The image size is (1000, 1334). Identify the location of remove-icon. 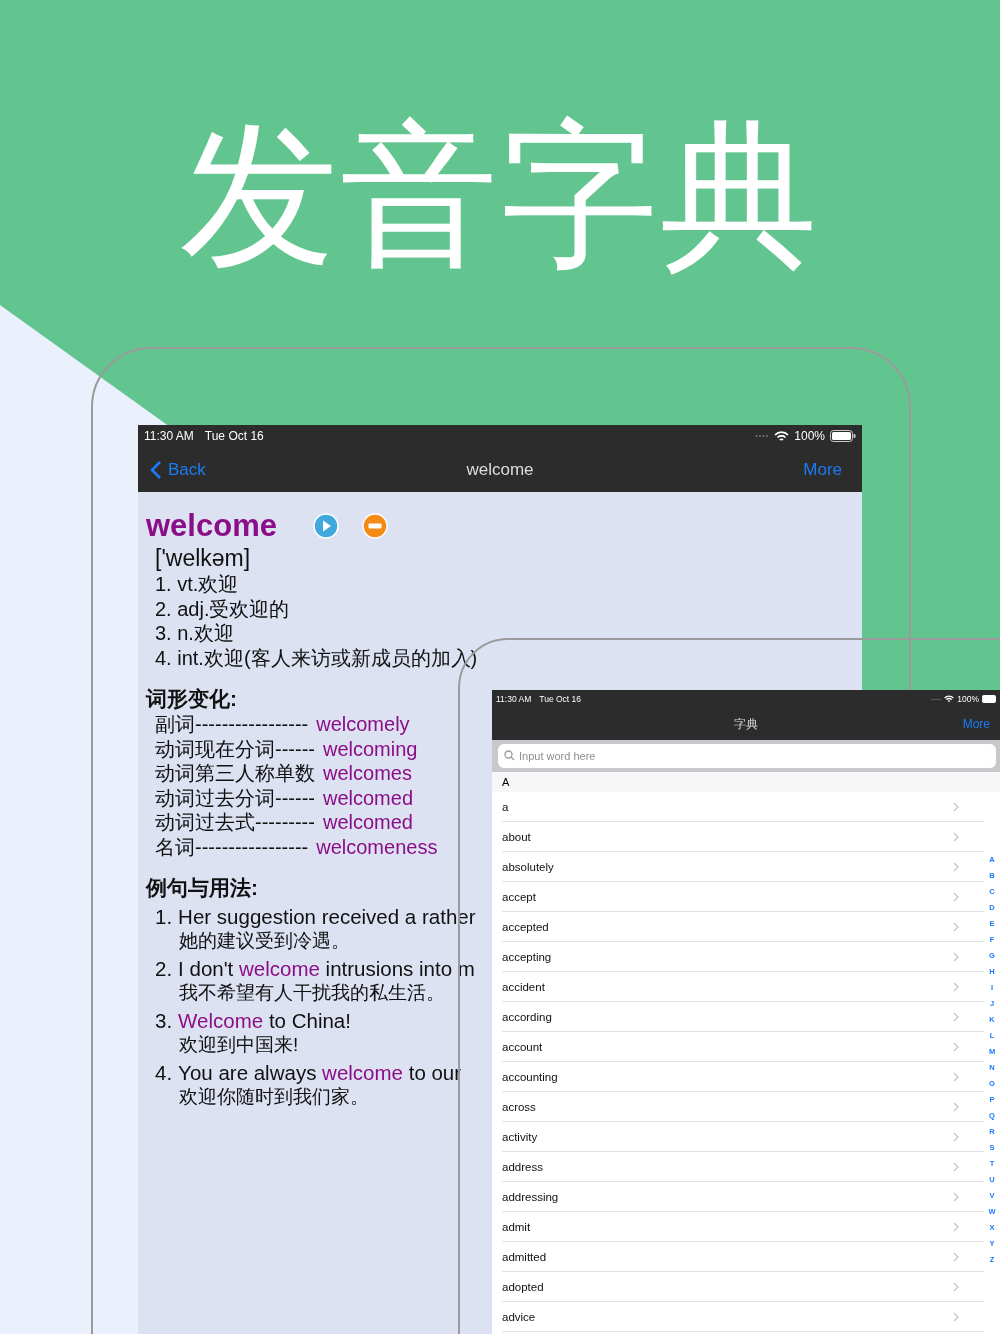
(374, 526).